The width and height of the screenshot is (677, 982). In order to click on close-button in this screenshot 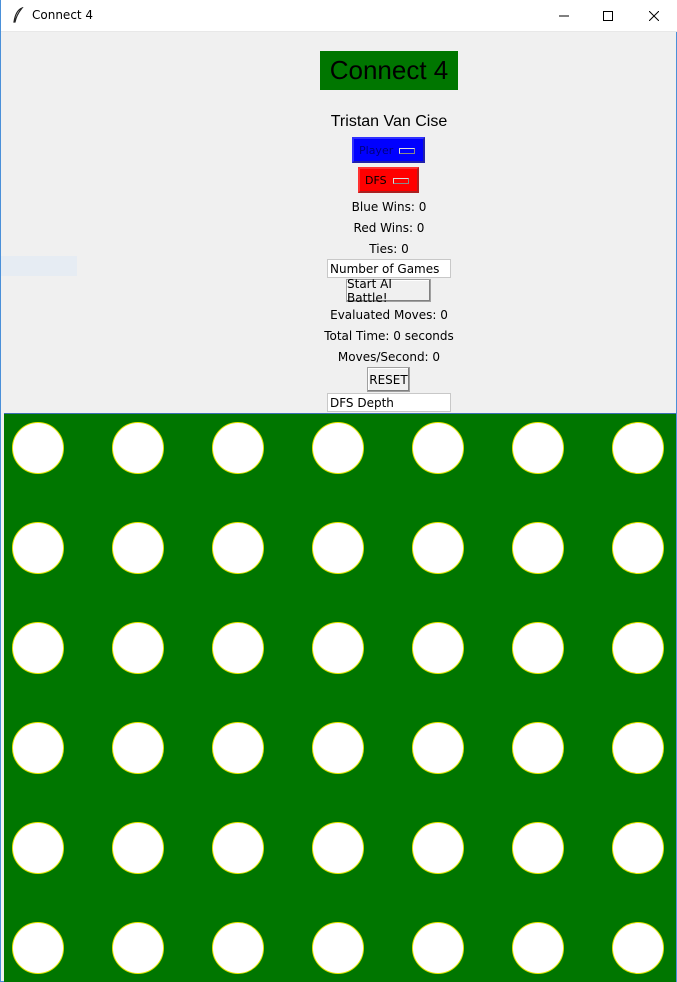, I will do `click(654, 15)`.